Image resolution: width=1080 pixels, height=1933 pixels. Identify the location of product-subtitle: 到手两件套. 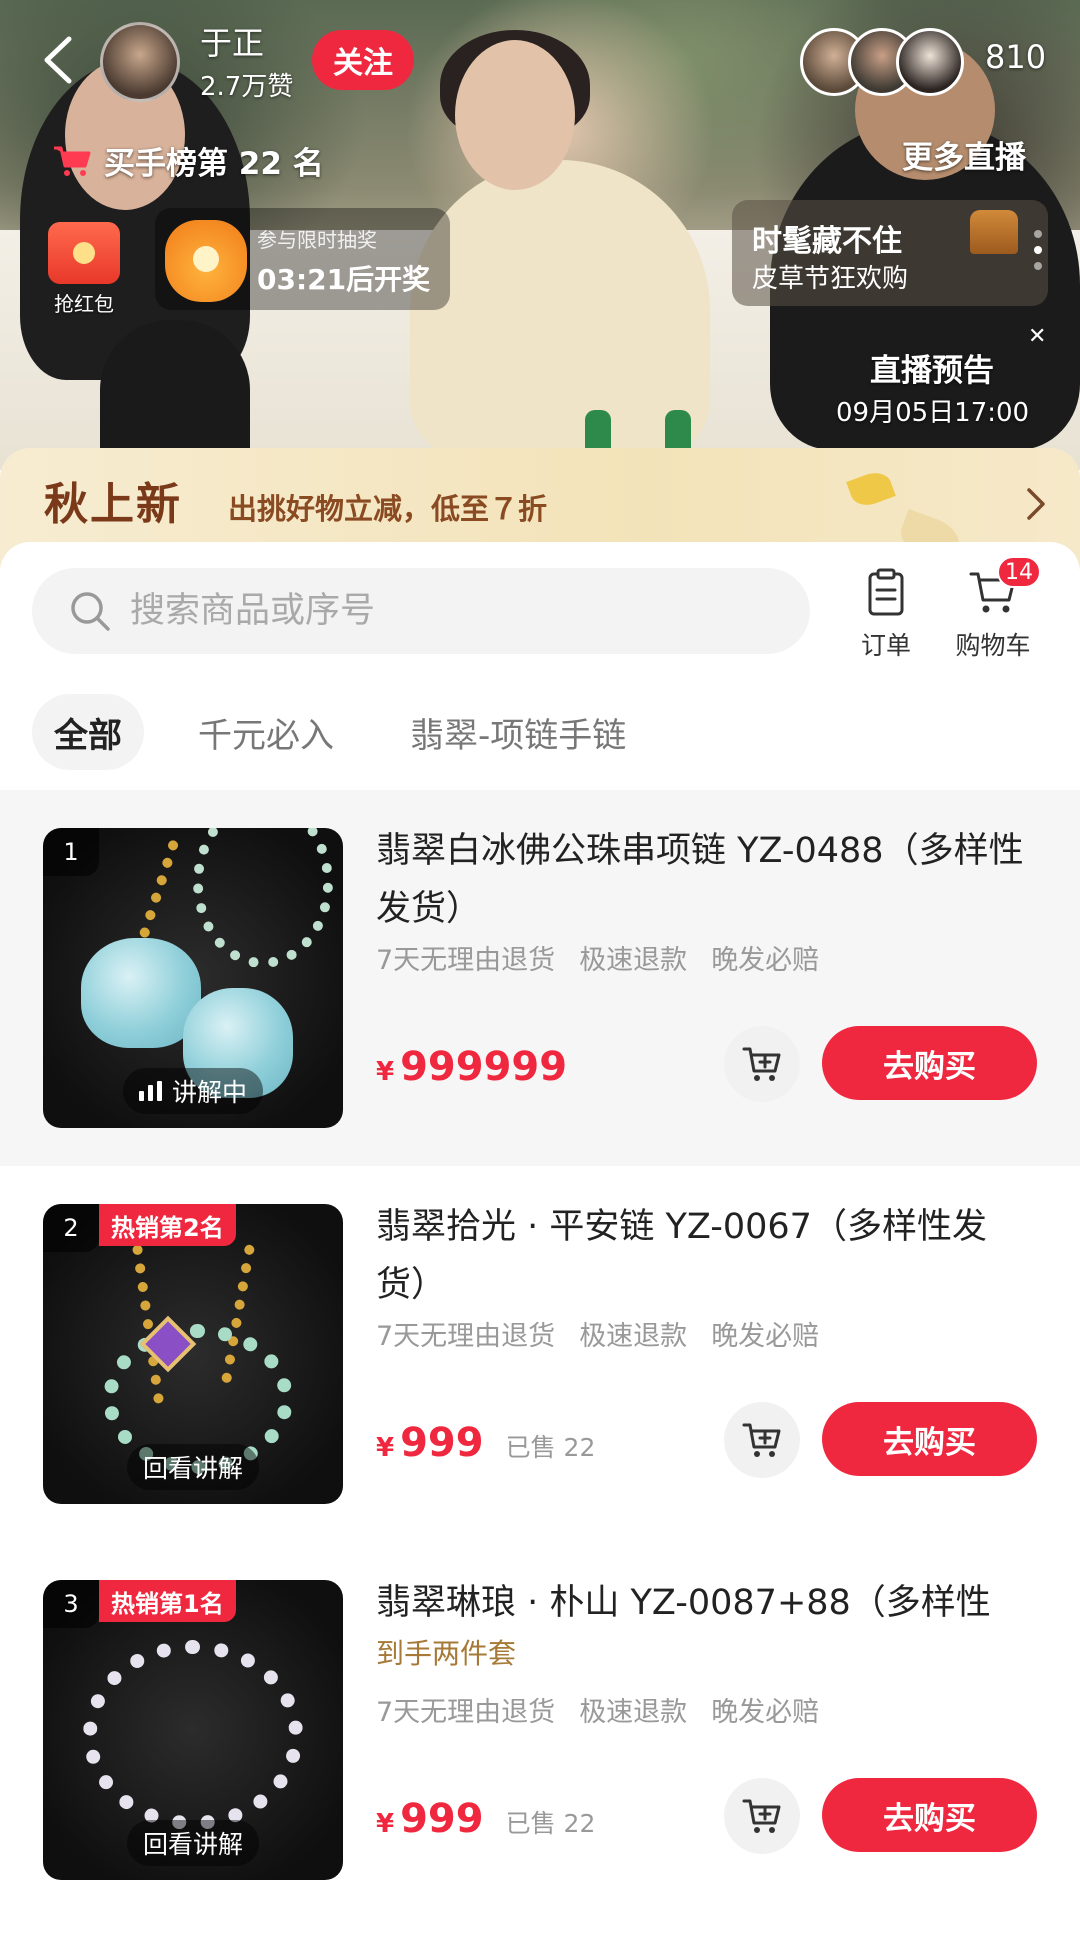
(446, 1653).